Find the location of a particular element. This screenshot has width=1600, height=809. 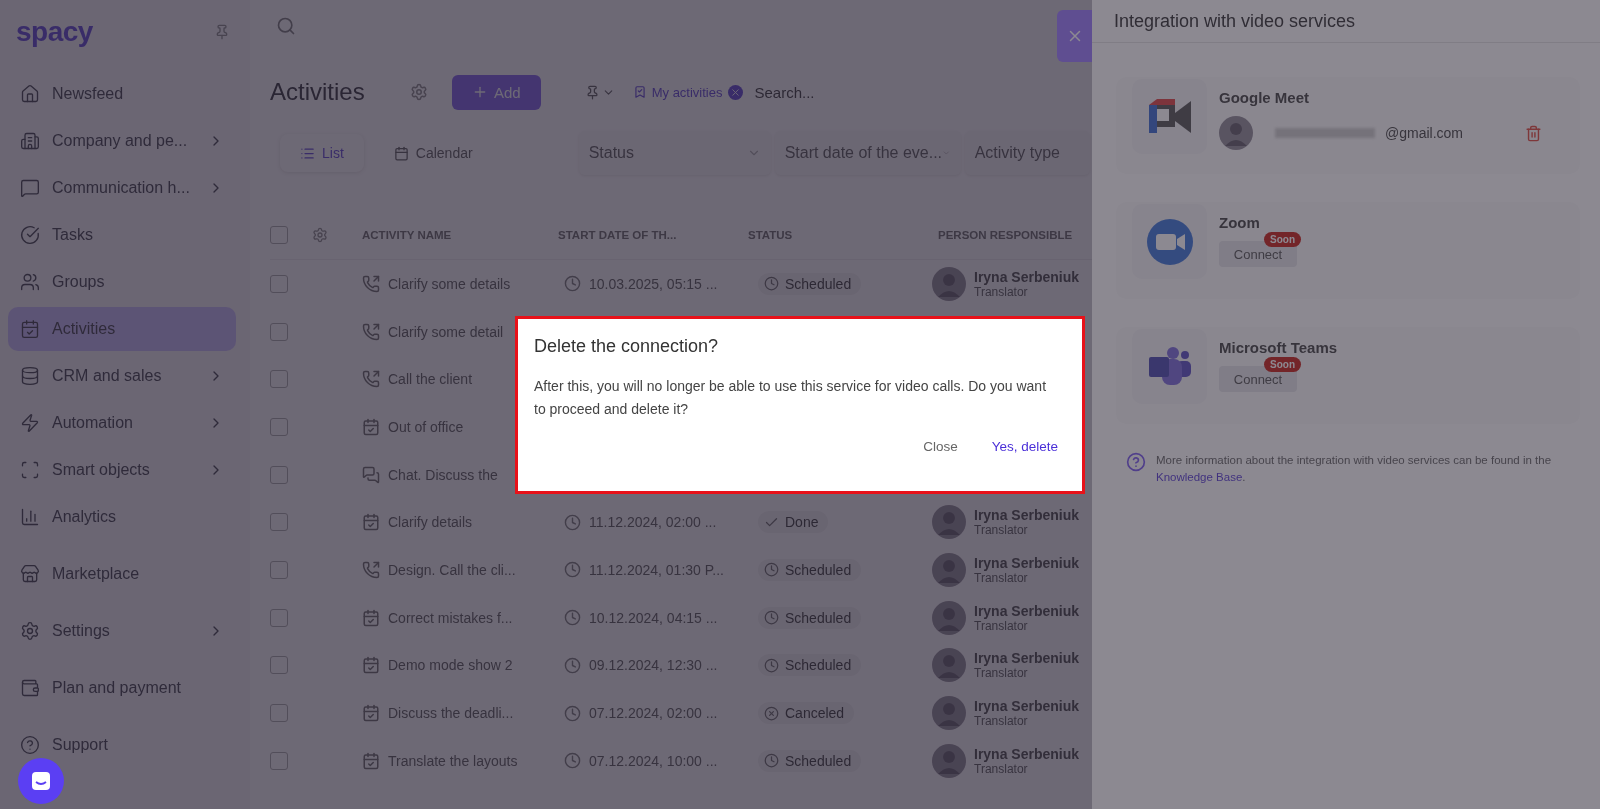

sidebar-item: Newsfeed is located at coordinates (122, 94).